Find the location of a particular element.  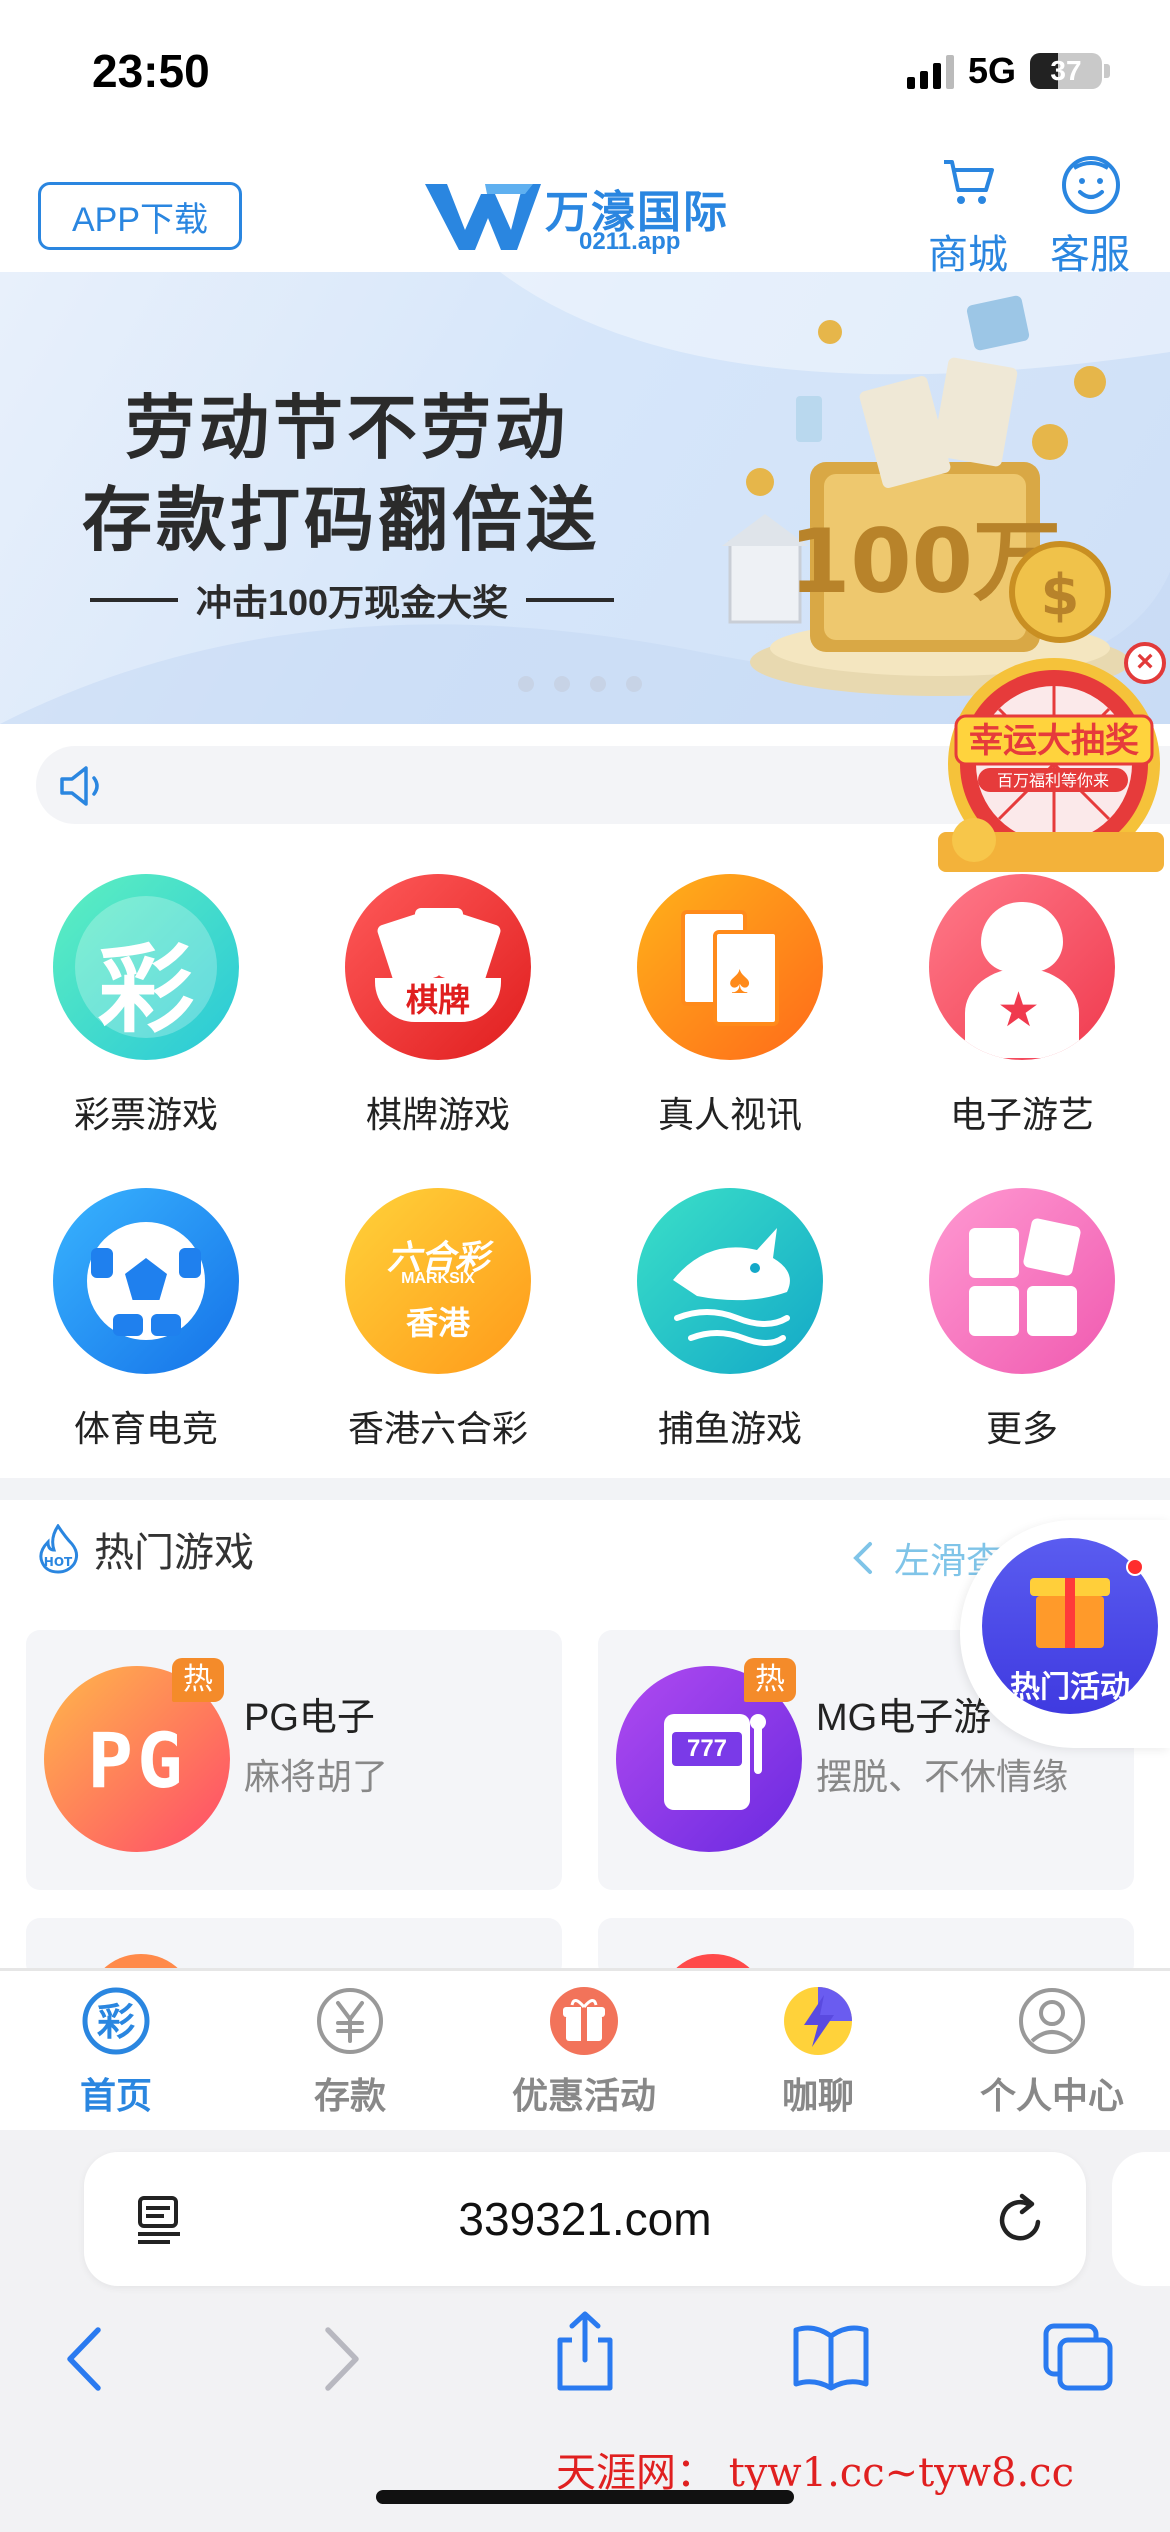

battery-icon: 37 is located at coordinates (1070, 71).